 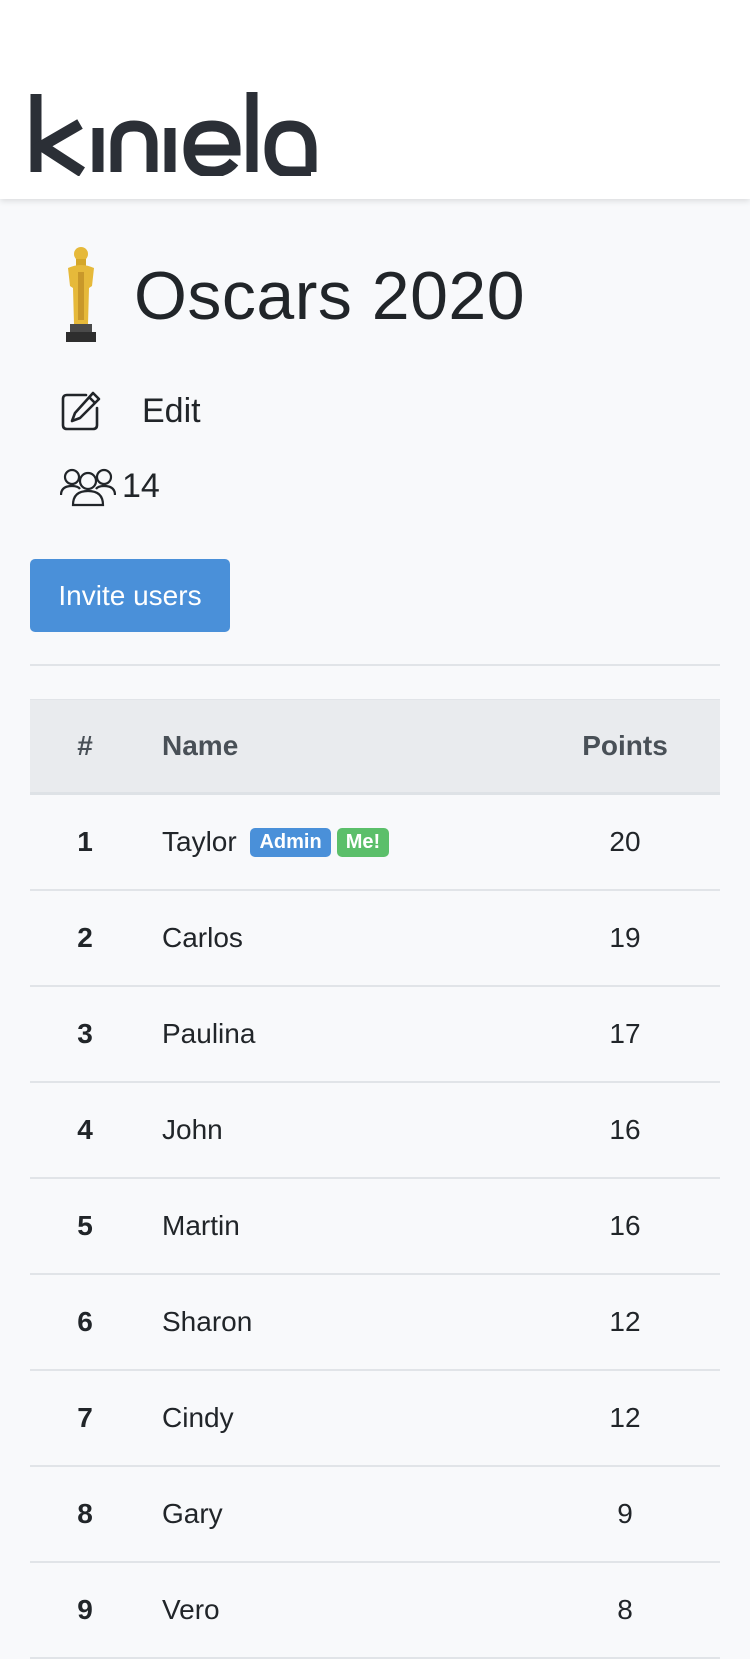 What do you see at coordinates (201, 1225) in the screenshot?
I see `row-name: Martin` at bounding box center [201, 1225].